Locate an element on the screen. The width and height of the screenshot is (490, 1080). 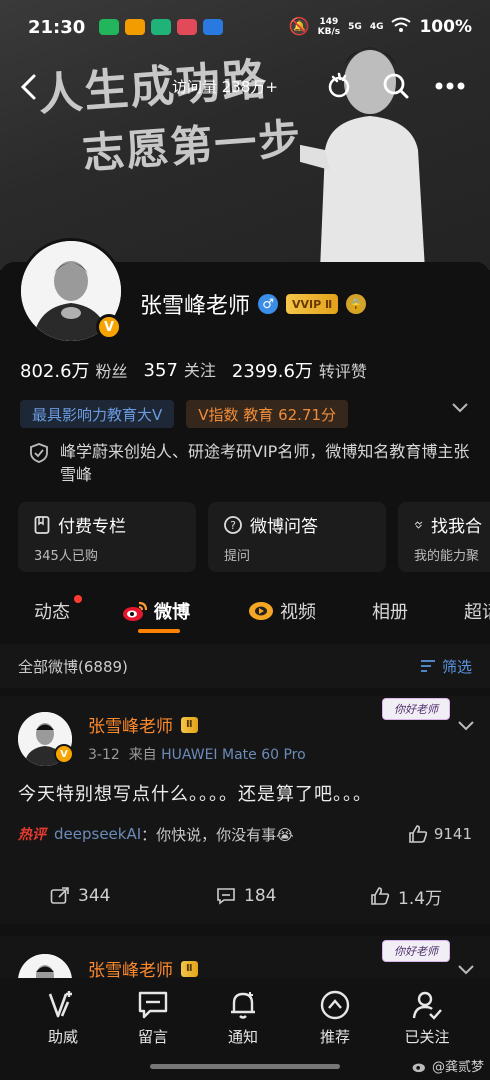
back-arrow-icon is located at coordinates (28, 87).